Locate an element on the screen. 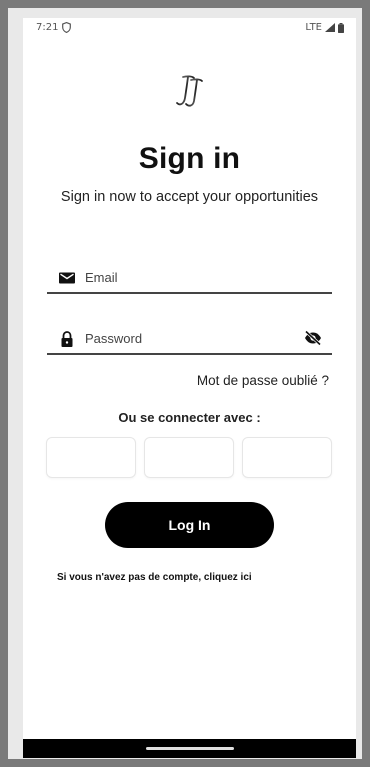 This screenshot has height=767, width=370. page-title: Sign in is located at coordinates (189, 158).